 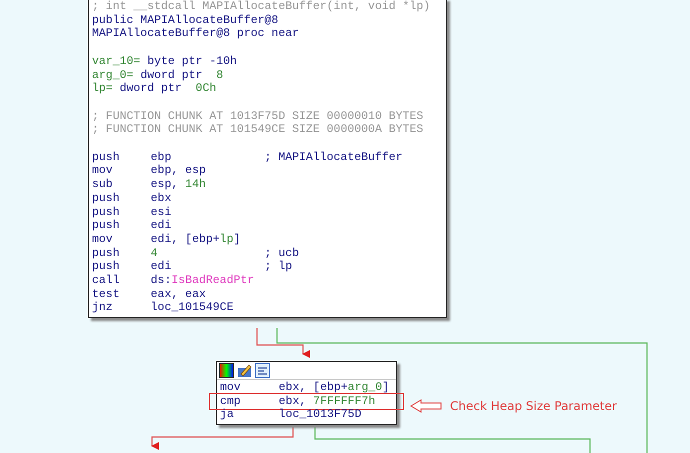 I want to click on instruction-operands: esi, so click(x=161, y=213).